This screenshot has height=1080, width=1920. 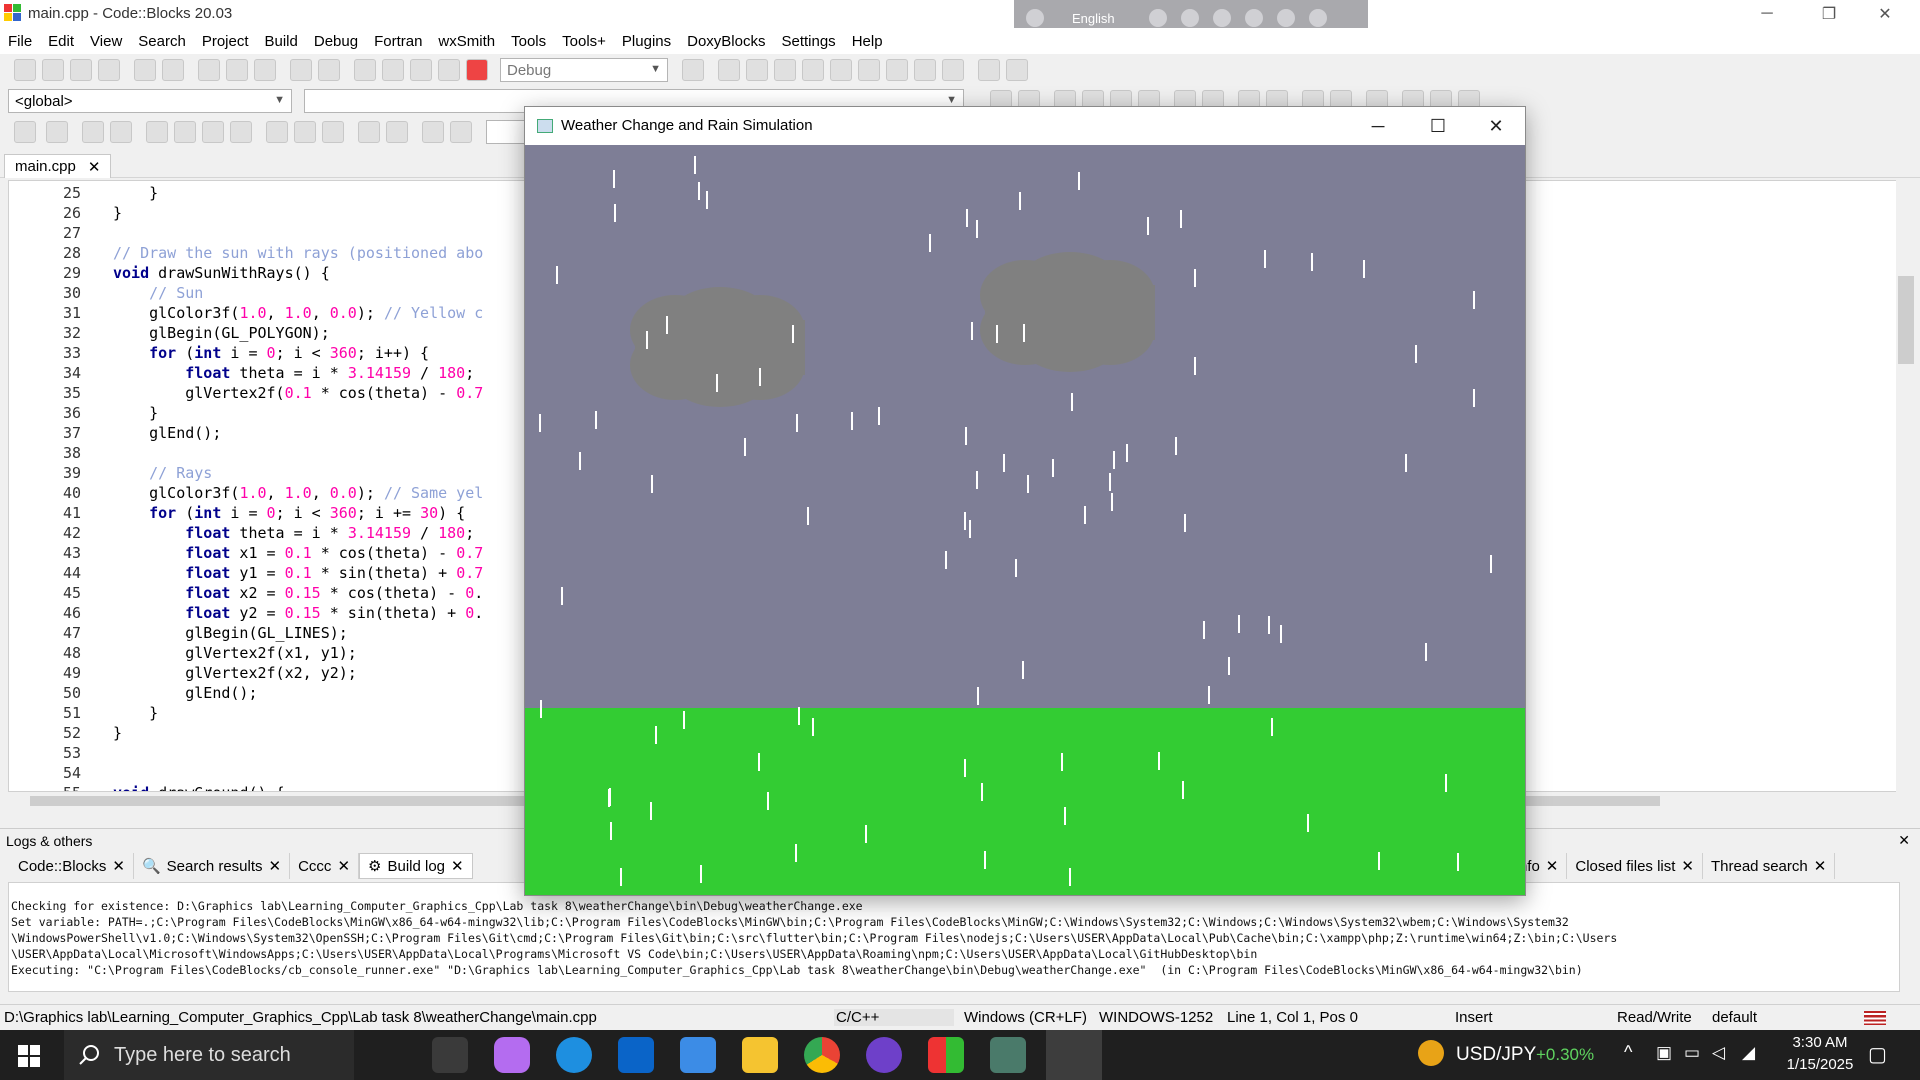 I want to click on sim-maximize-button: ☐, so click(x=1438, y=126).